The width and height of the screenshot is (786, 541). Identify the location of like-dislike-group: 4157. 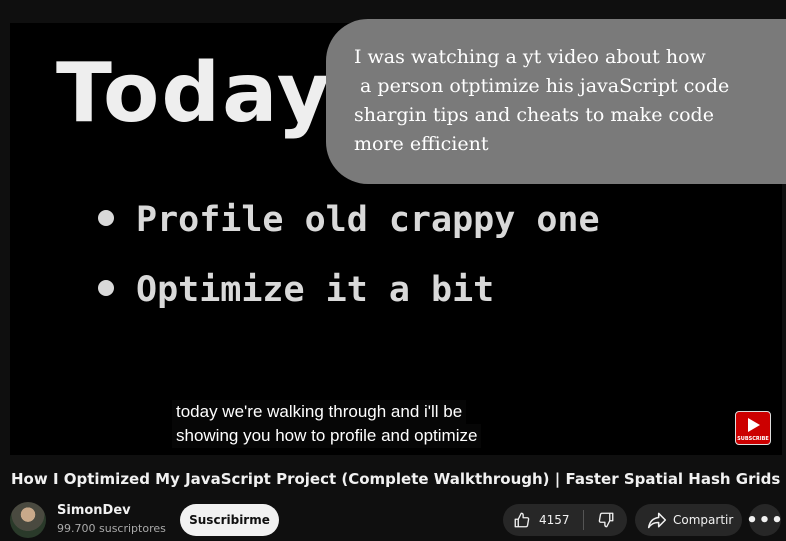
(565, 520).